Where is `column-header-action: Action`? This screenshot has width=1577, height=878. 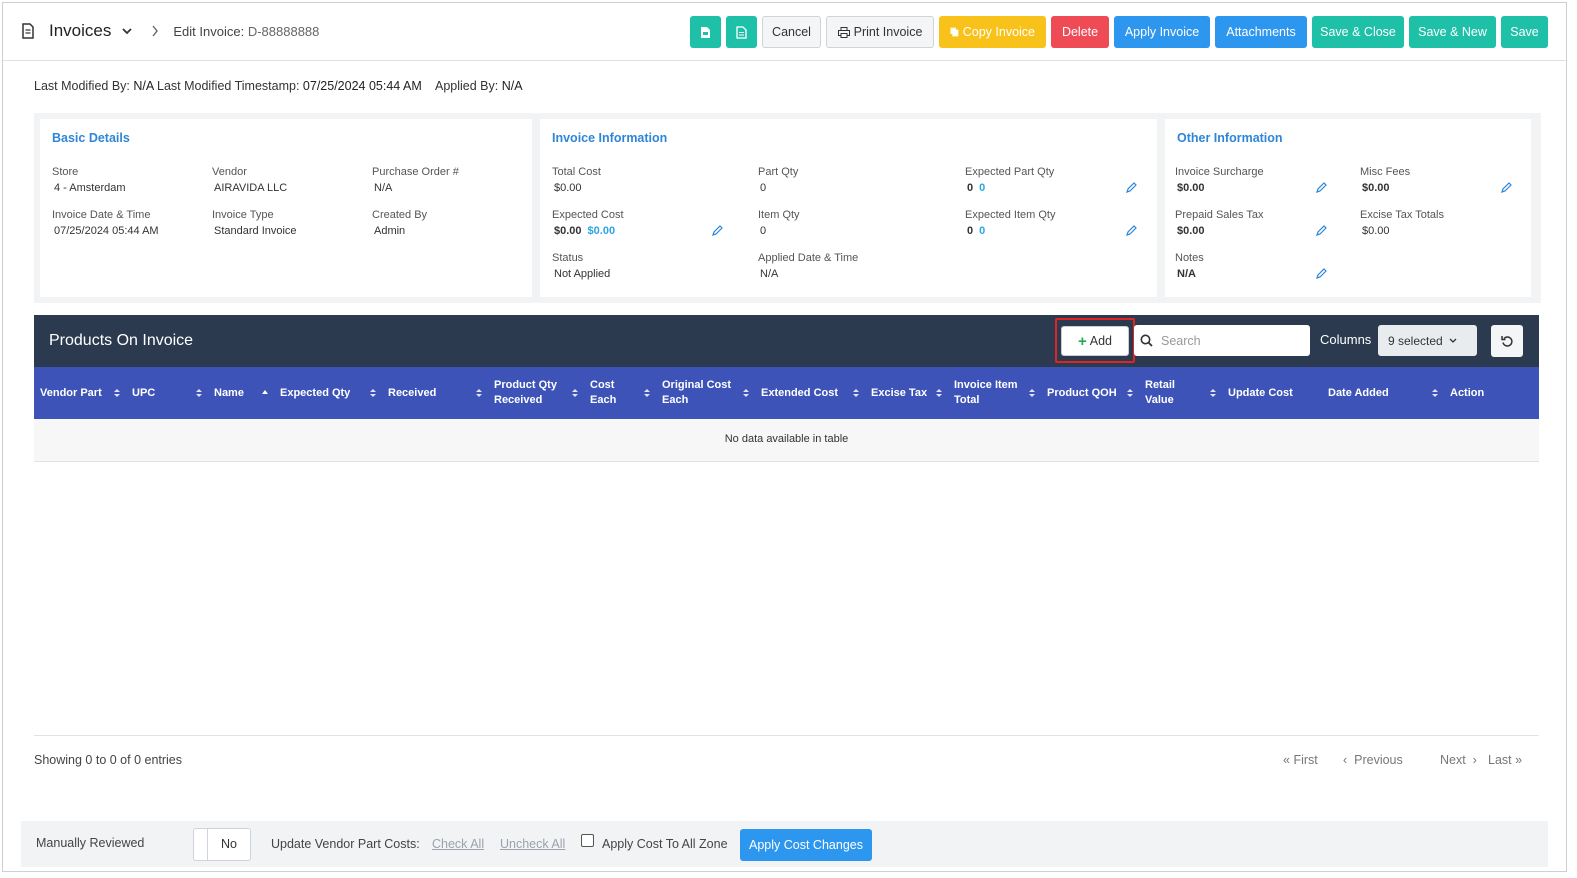 column-header-action: Action is located at coordinates (1491, 393).